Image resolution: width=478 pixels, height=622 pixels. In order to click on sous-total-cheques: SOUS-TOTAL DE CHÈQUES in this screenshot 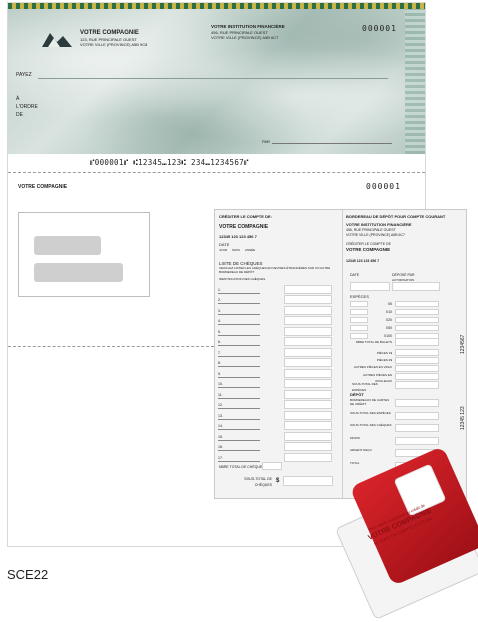, I will do `click(258, 482)`.